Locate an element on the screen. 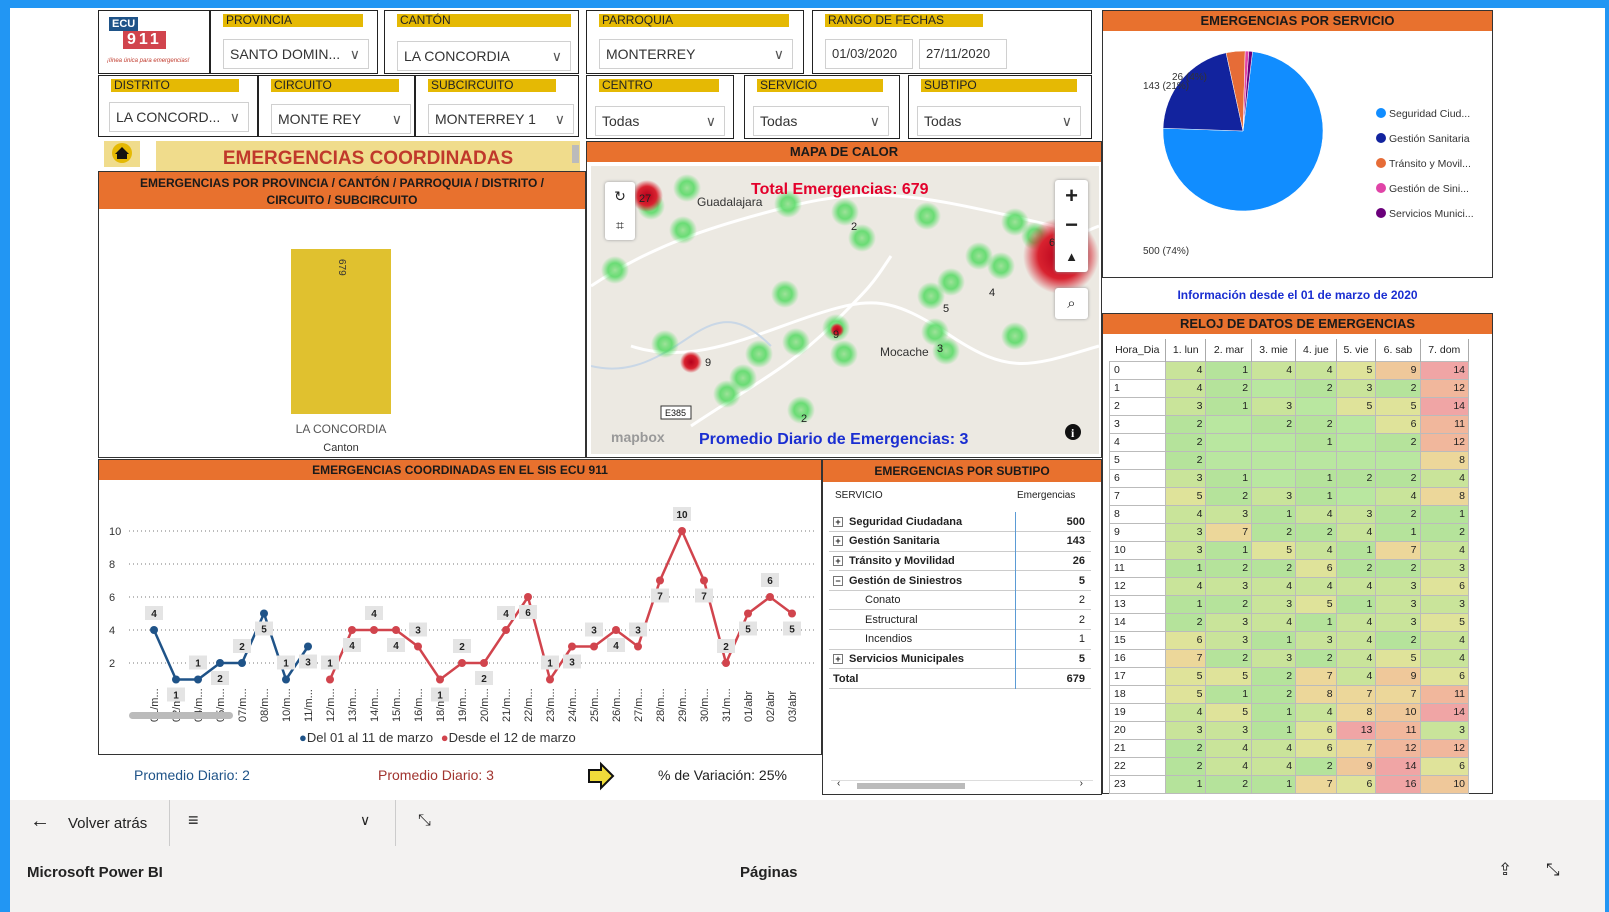  compass-icon: ▲ is located at coordinates (1071, 257).